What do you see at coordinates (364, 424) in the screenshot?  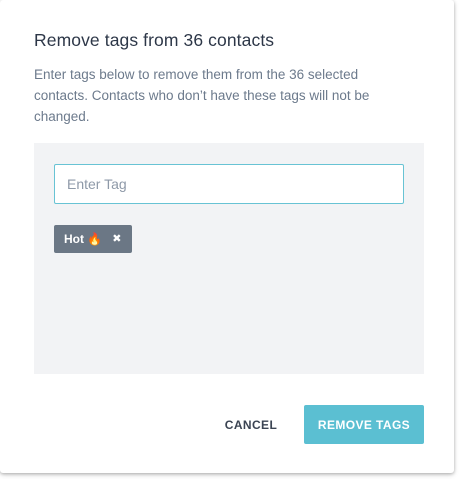 I see `remove-tags-button: REMOVE TAGS` at bounding box center [364, 424].